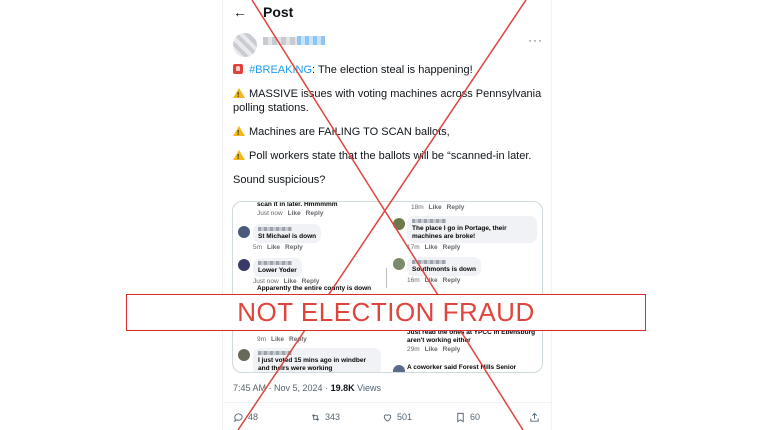 The width and height of the screenshot is (763, 430). Describe the element at coordinates (315, 417) in the screenshot. I see `repost-icon` at that location.